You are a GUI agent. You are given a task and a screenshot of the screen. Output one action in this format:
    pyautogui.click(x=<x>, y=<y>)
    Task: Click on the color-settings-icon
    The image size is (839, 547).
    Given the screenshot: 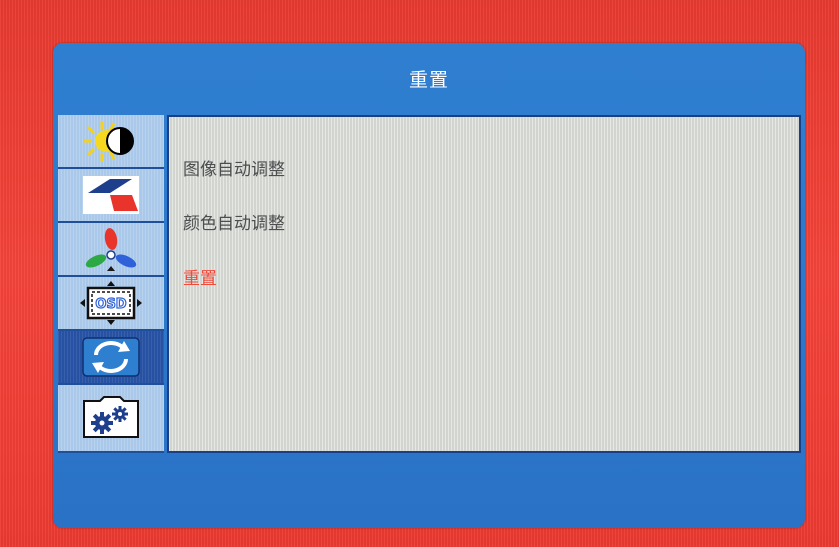 What is the action you would take?
    pyautogui.click(x=111, y=249)
    